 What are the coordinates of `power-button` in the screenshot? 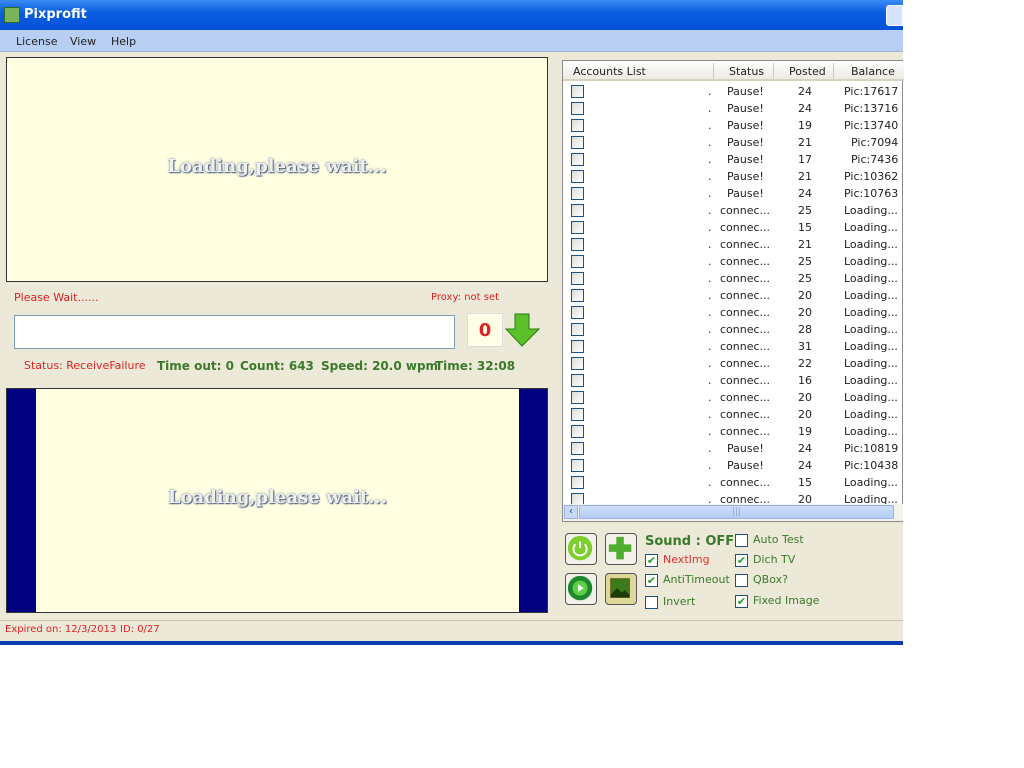 It's located at (581, 549).